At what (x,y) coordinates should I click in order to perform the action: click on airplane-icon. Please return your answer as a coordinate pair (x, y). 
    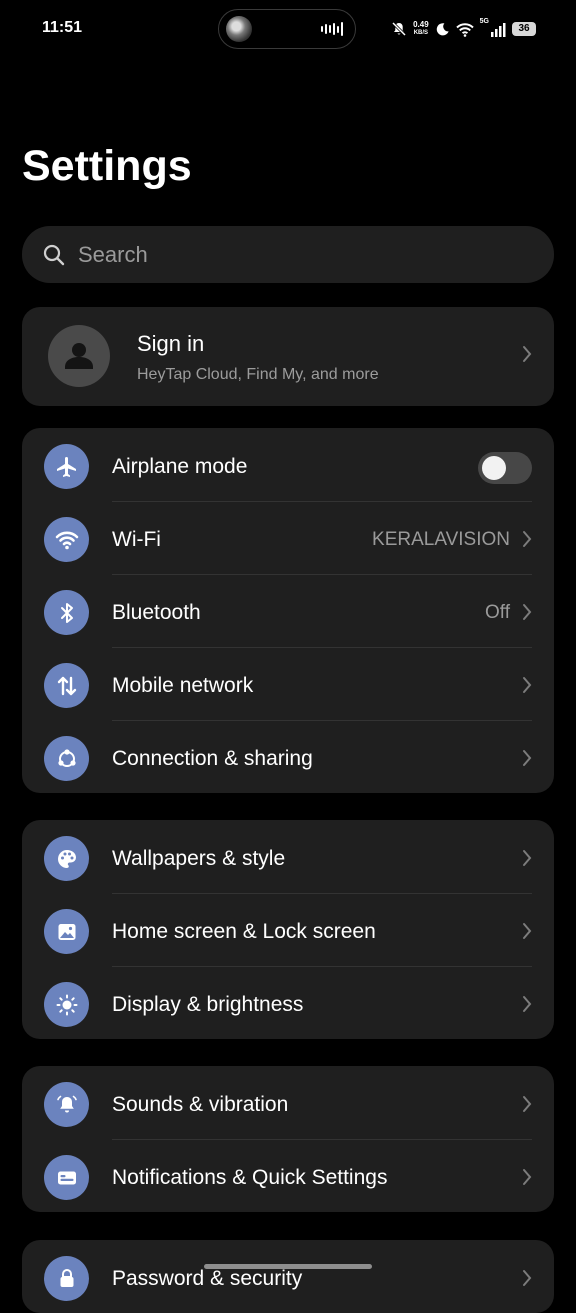
    Looking at the image, I should click on (66, 466).